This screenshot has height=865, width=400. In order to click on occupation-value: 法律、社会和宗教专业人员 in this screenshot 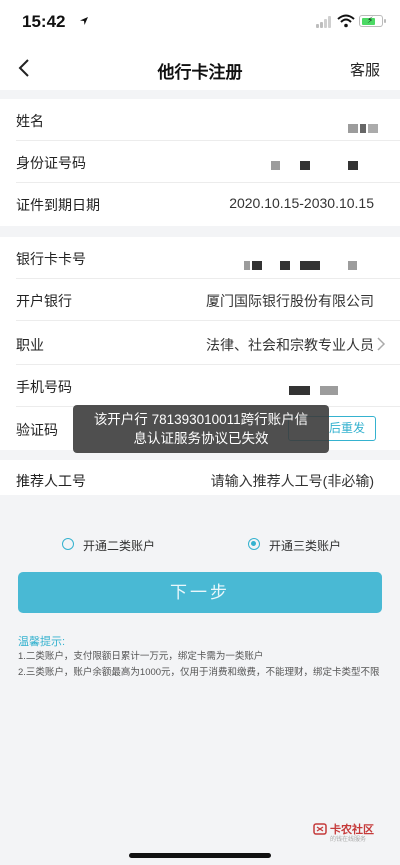, I will do `click(290, 345)`.